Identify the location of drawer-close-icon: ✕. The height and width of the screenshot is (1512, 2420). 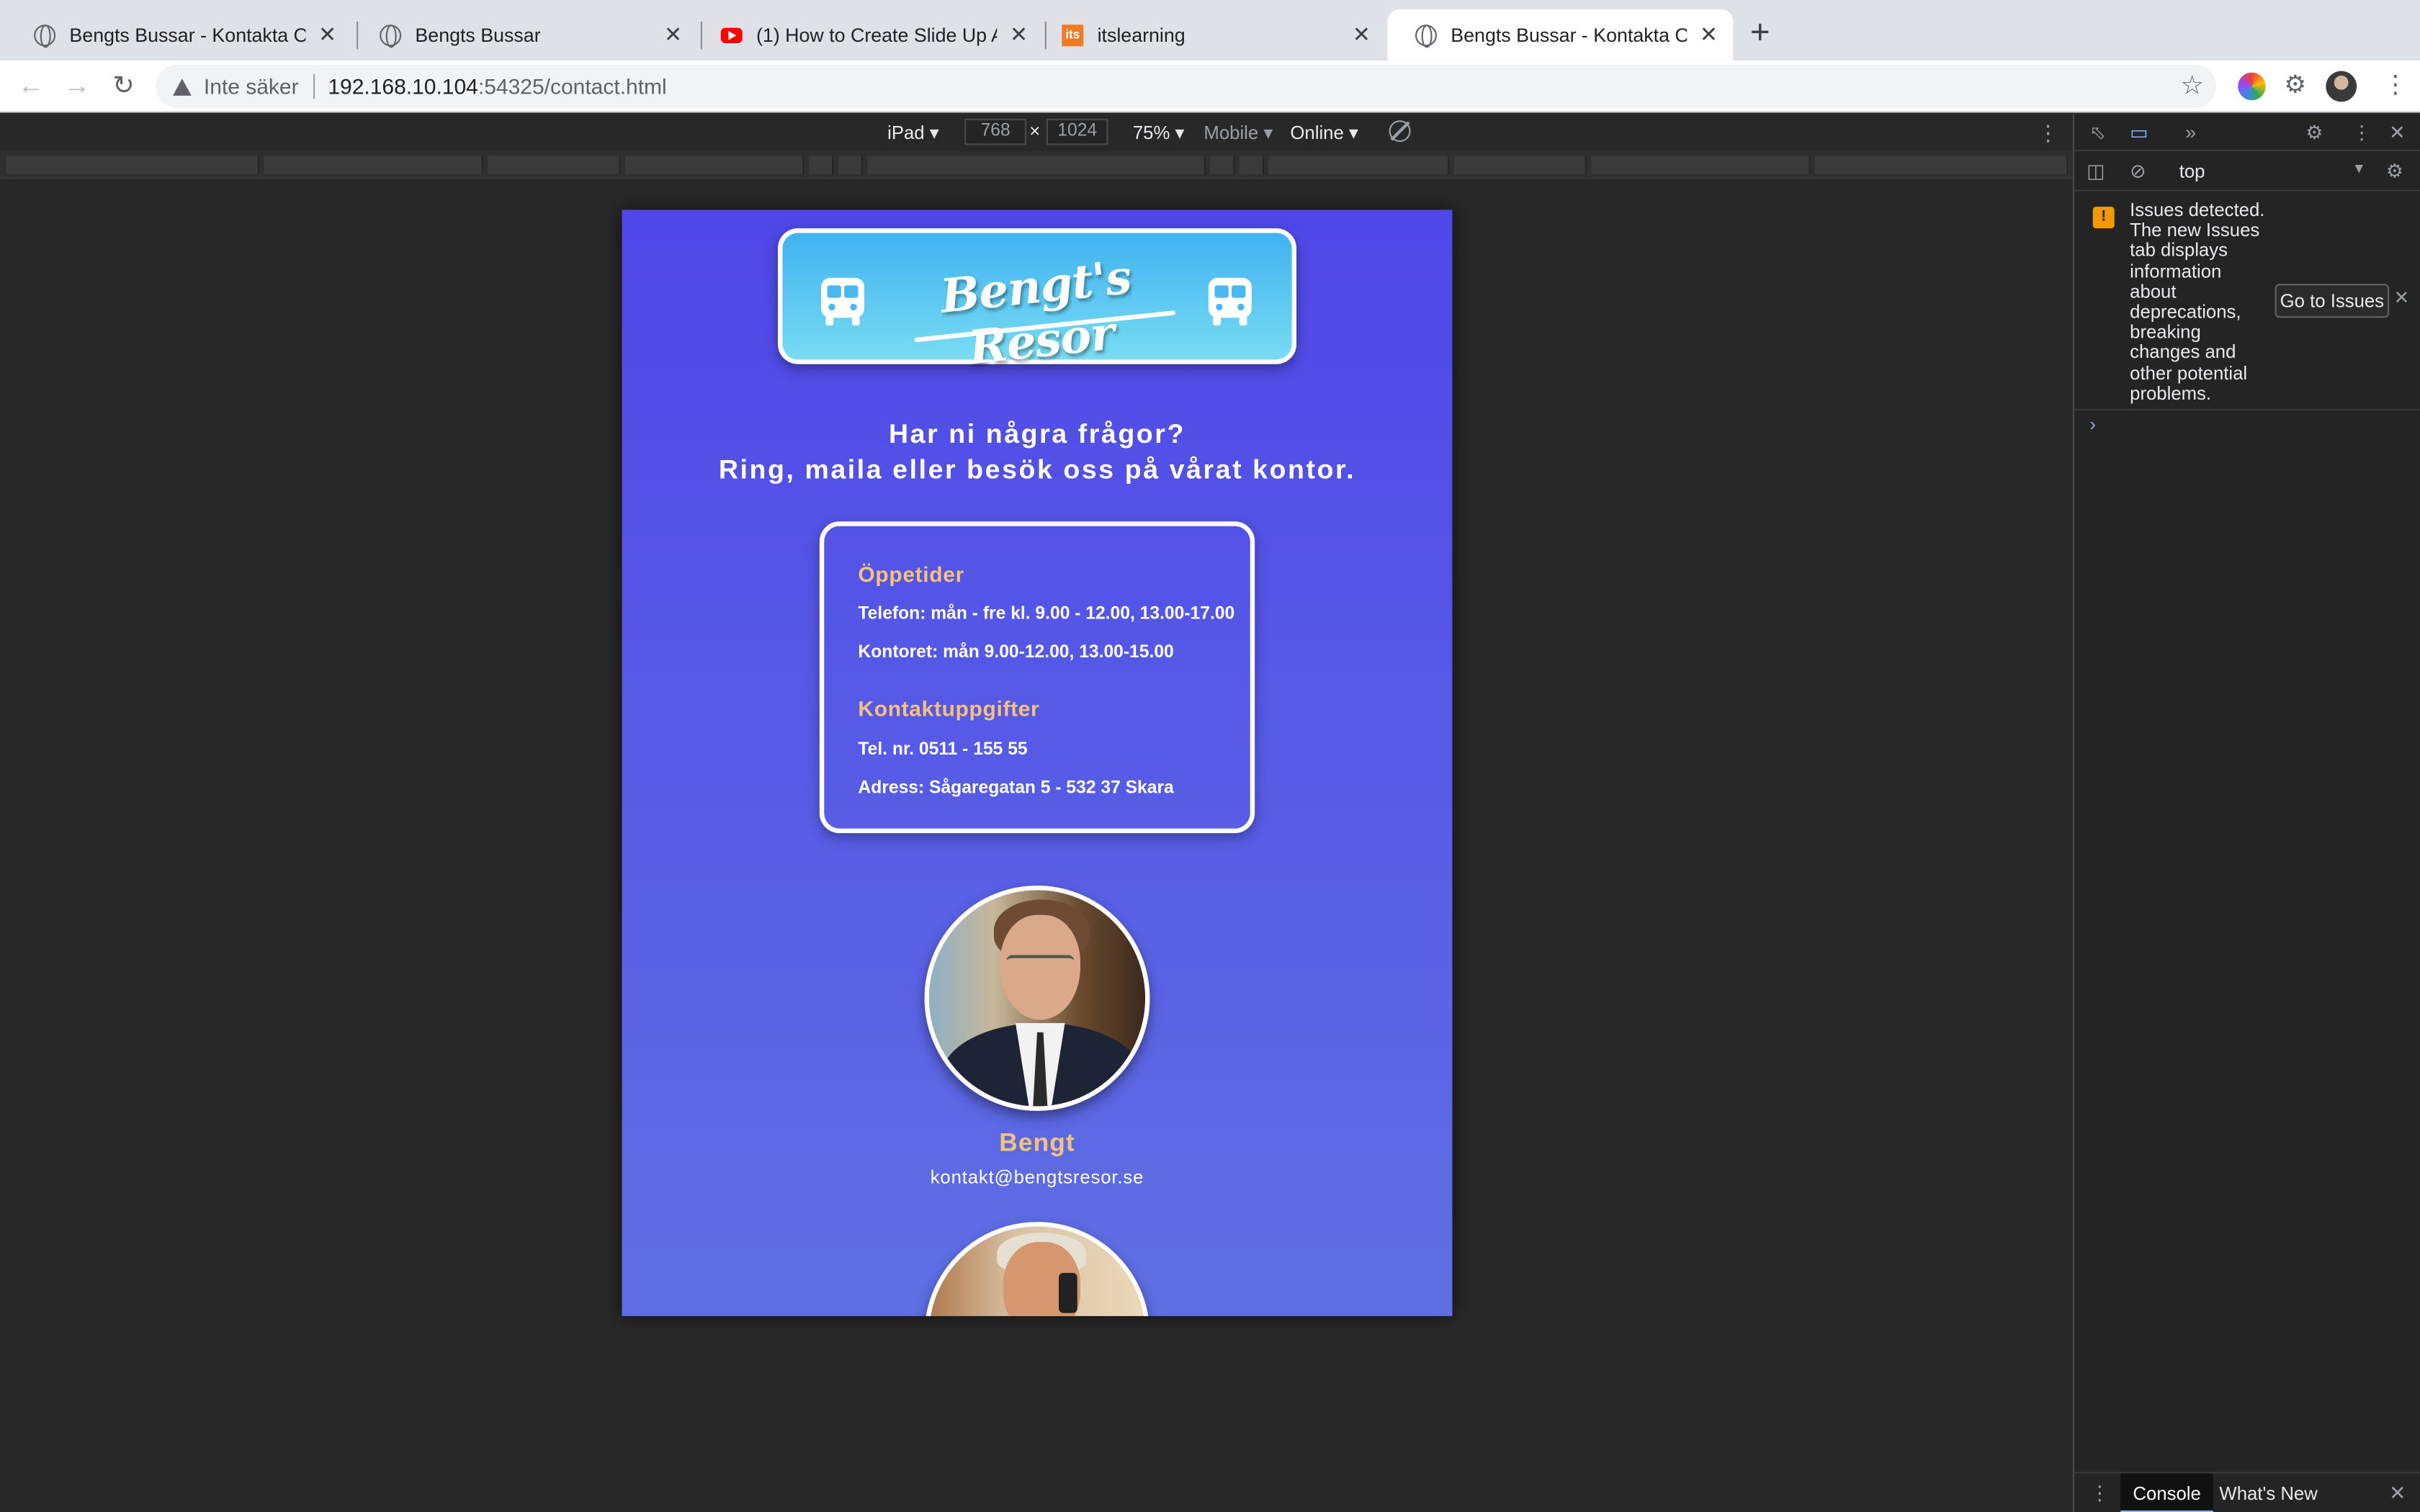
(2397, 1493).